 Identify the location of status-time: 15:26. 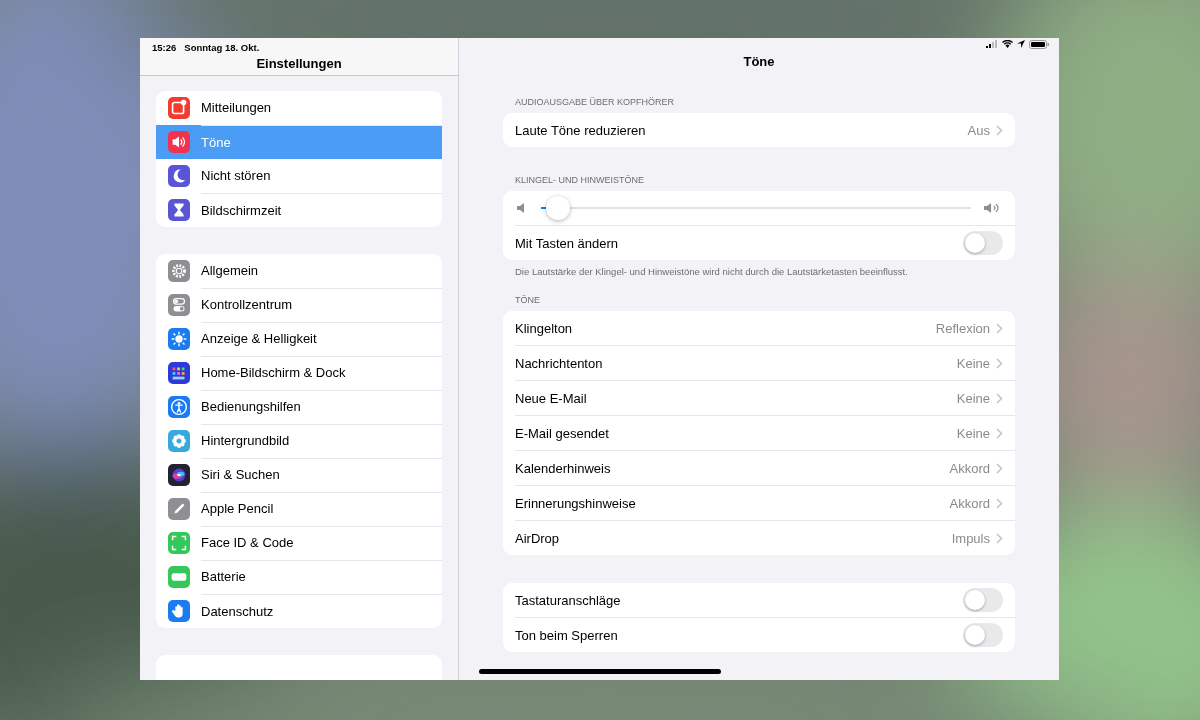
(164, 47).